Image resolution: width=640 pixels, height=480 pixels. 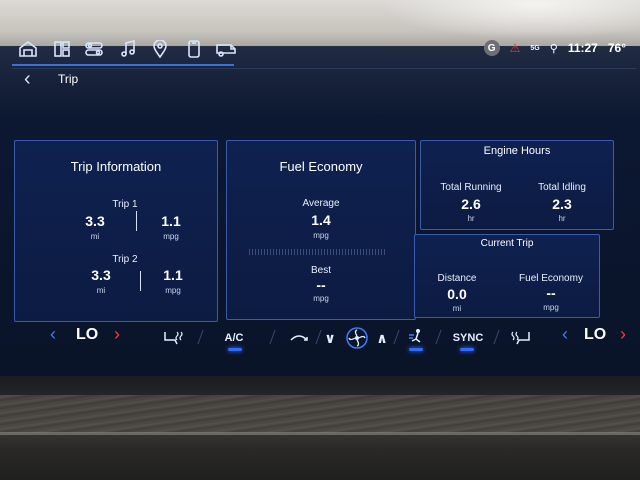 I want to click on best-unit: mpg, so click(x=321, y=298).